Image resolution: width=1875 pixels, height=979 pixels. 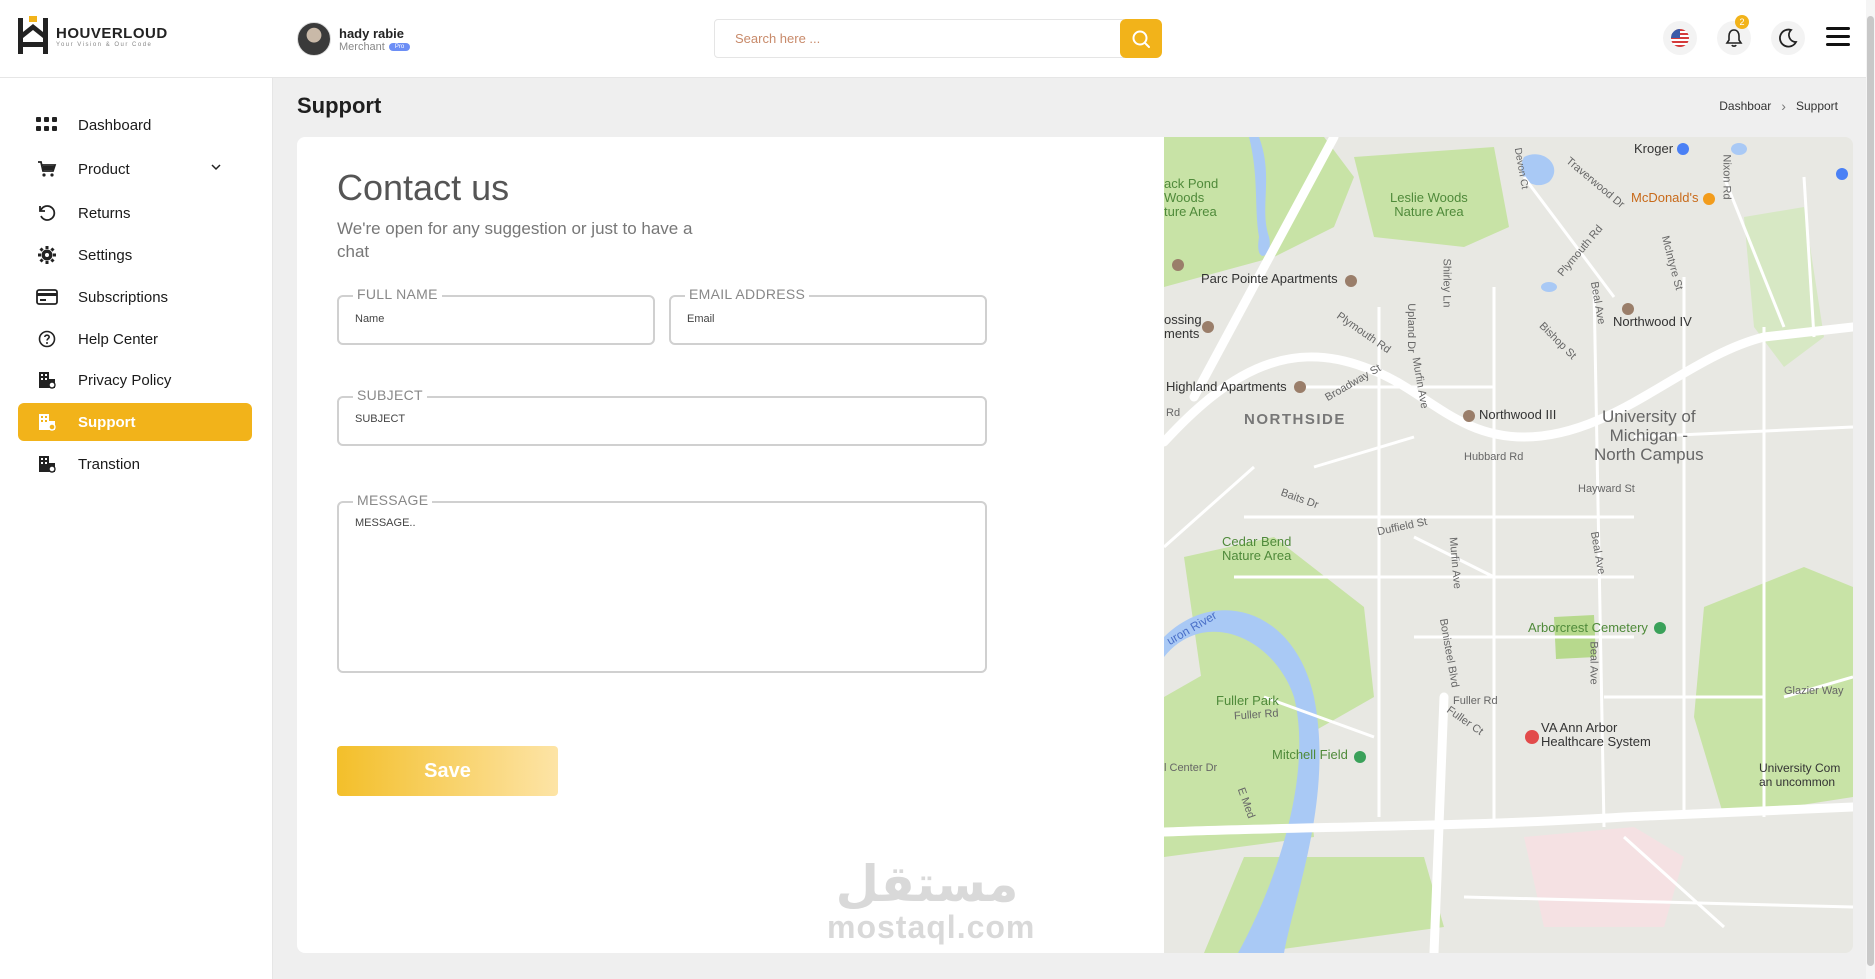 What do you see at coordinates (827, 319) in the screenshot?
I see `email-input` at bounding box center [827, 319].